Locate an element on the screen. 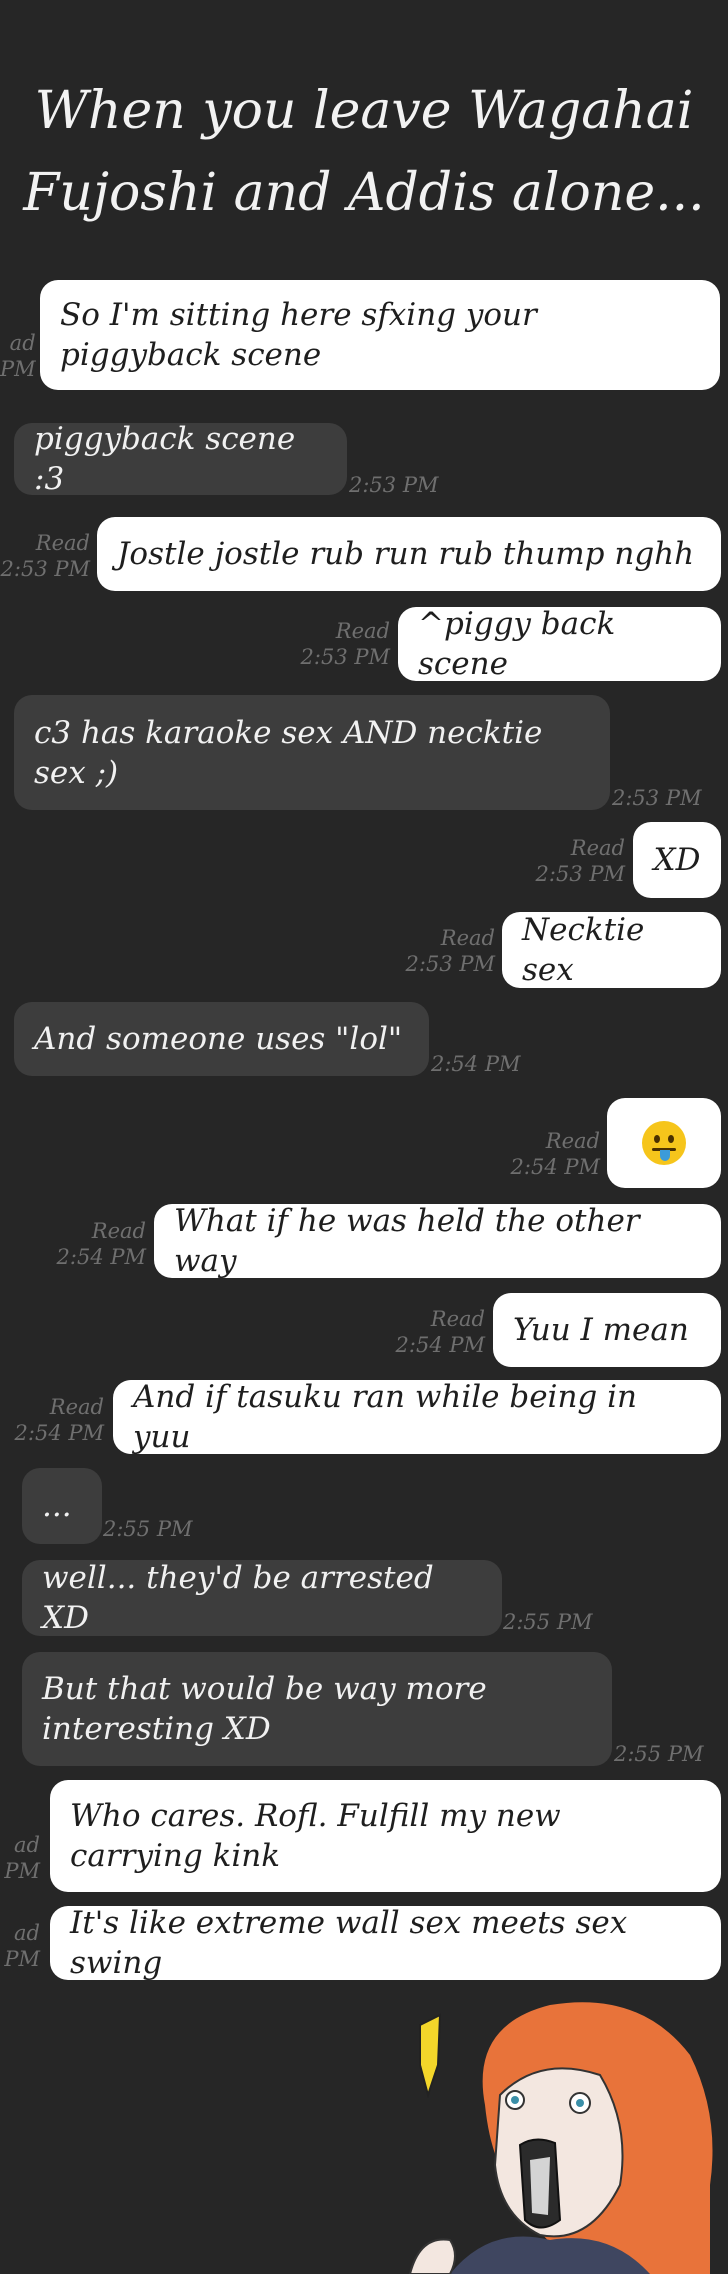 Image resolution: width=728 pixels, height=2274 pixels. message-bubble-incoming: piggyback scene :3 is located at coordinates (180, 459).